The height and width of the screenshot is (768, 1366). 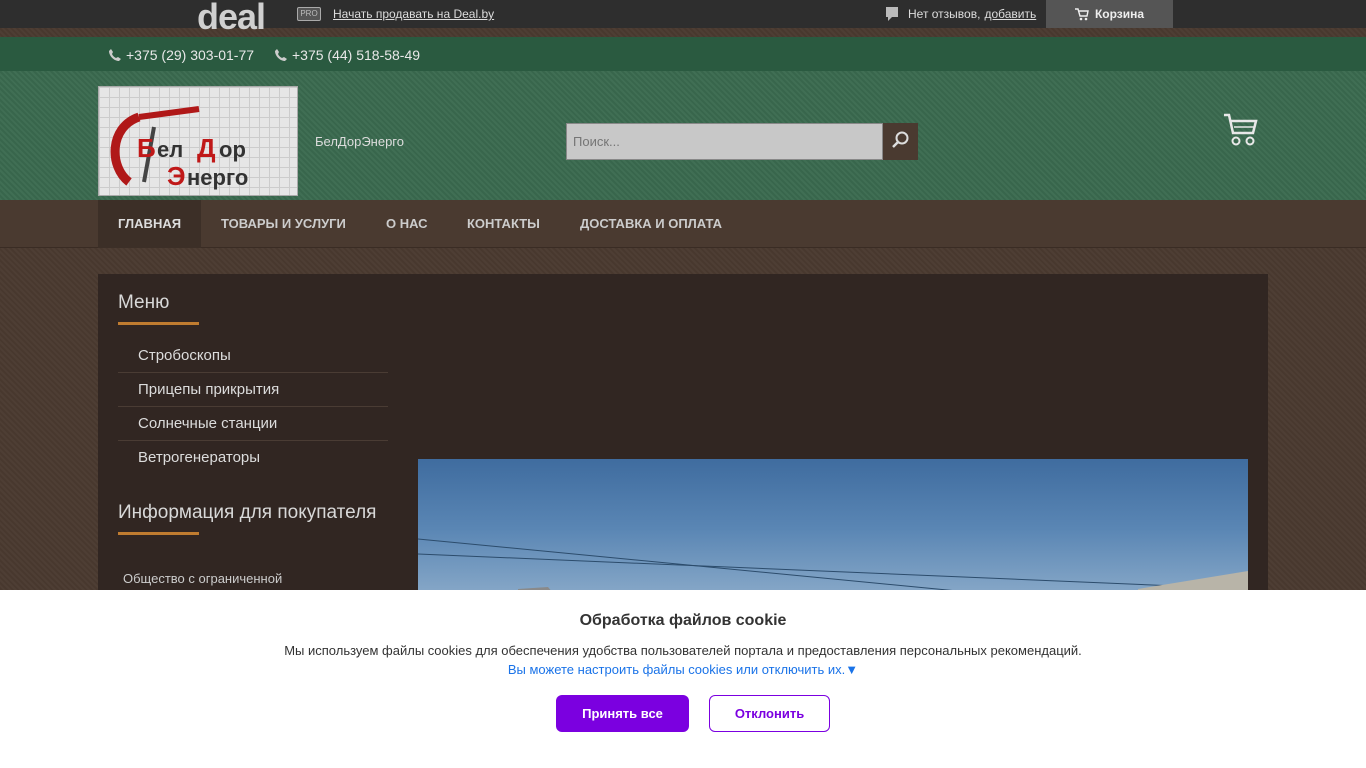 I want to click on nav-delivery: Доставка и оплата, so click(x=651, y=224).